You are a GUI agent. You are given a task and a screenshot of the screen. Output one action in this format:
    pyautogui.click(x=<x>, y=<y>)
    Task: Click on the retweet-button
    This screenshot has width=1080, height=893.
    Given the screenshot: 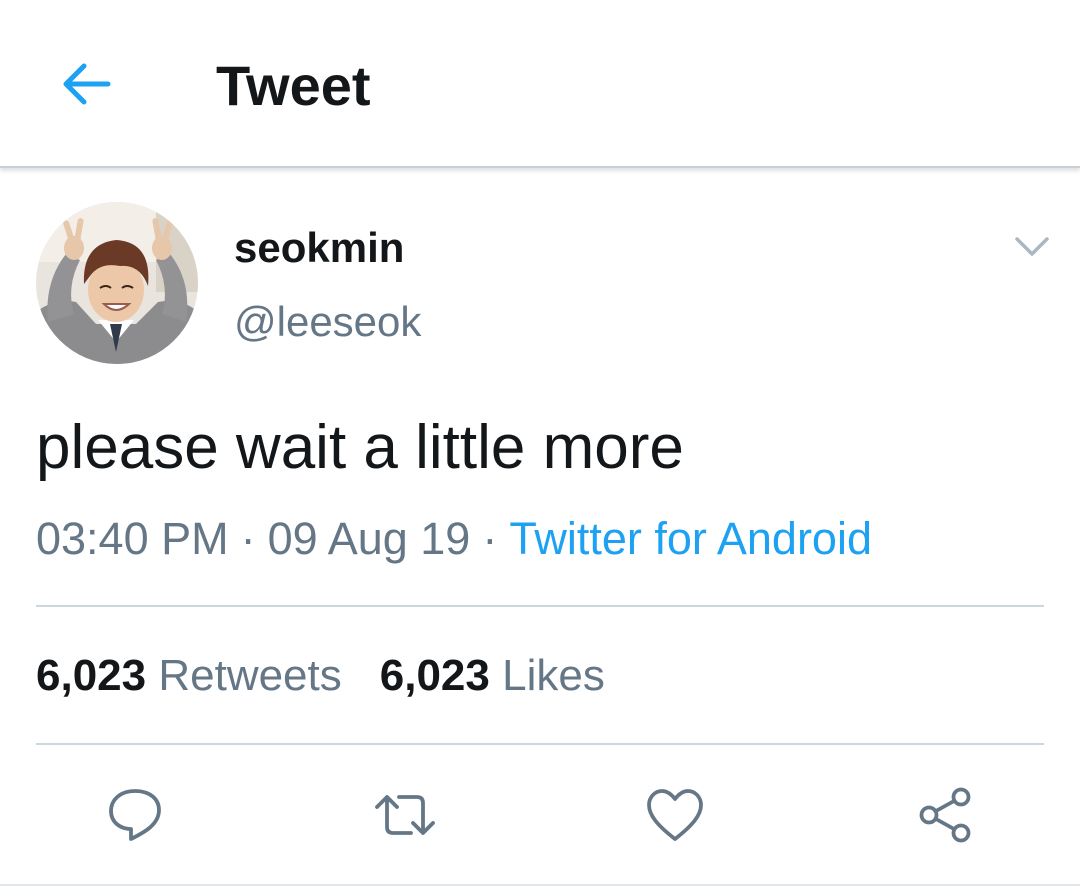 What is the action you would take?
    pyautogui.click(x=405, y=815)
    